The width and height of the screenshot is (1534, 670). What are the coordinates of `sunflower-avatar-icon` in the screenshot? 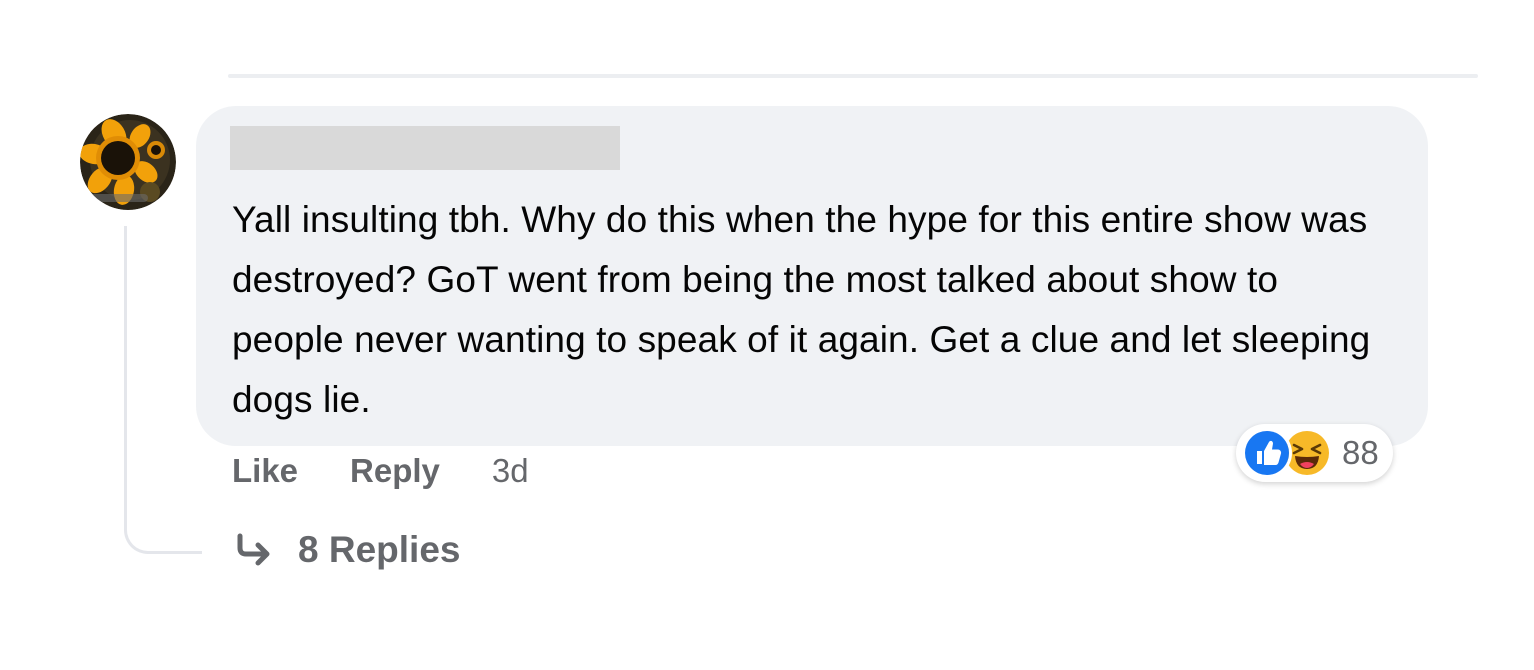 It's located at (128, 162).